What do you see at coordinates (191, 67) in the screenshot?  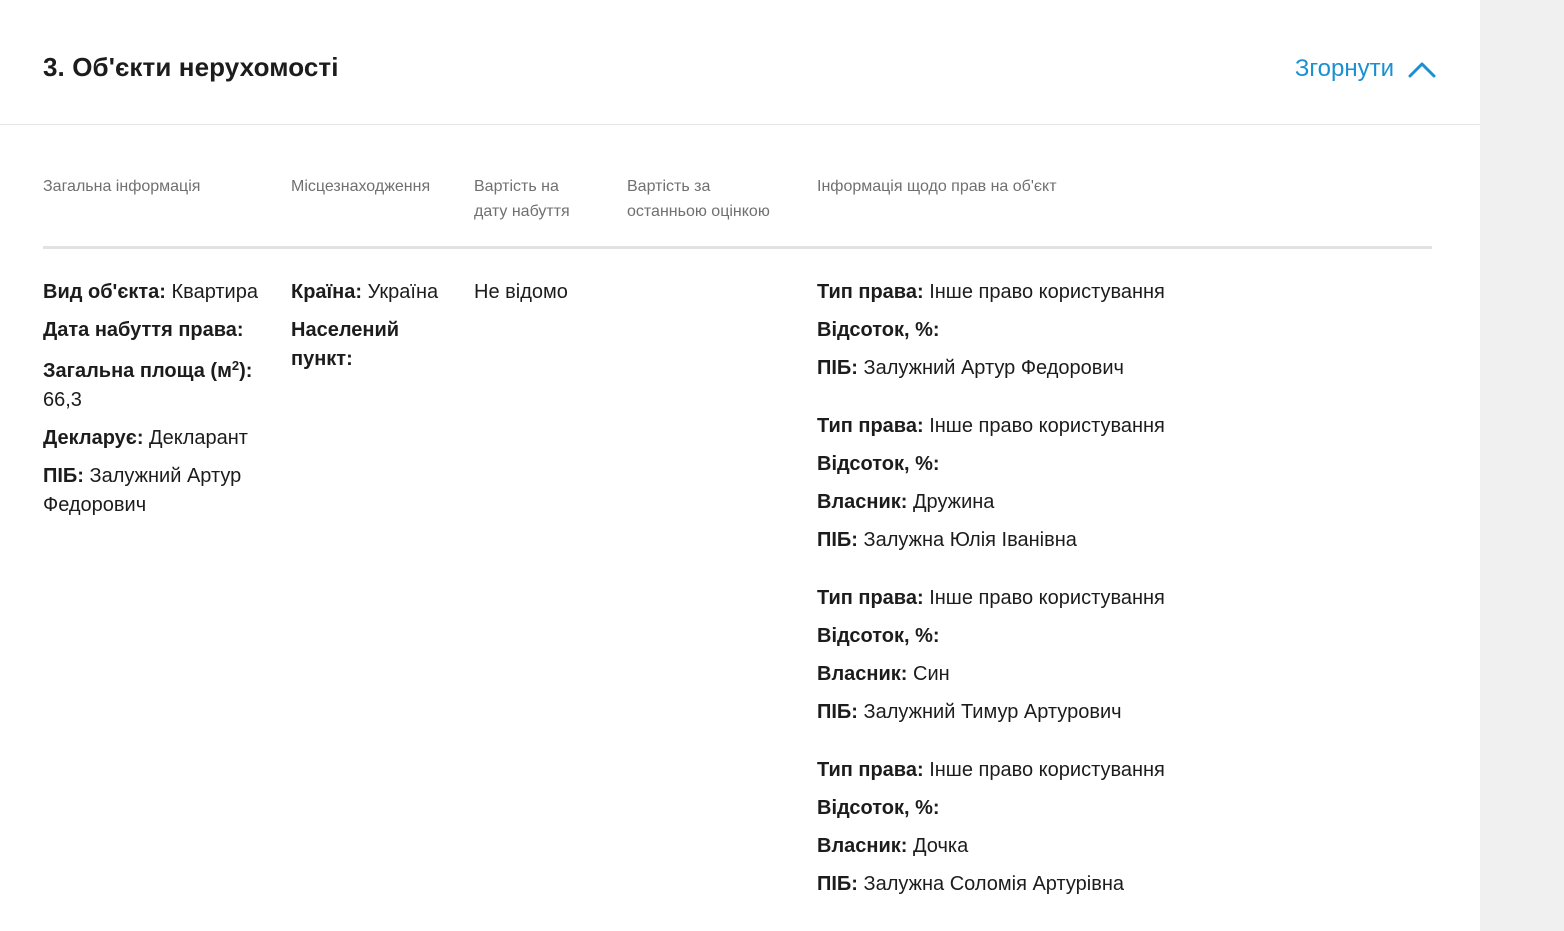 I see `section-title: 3. Об'єкти нерухомості` at bounding box center [191, 67].